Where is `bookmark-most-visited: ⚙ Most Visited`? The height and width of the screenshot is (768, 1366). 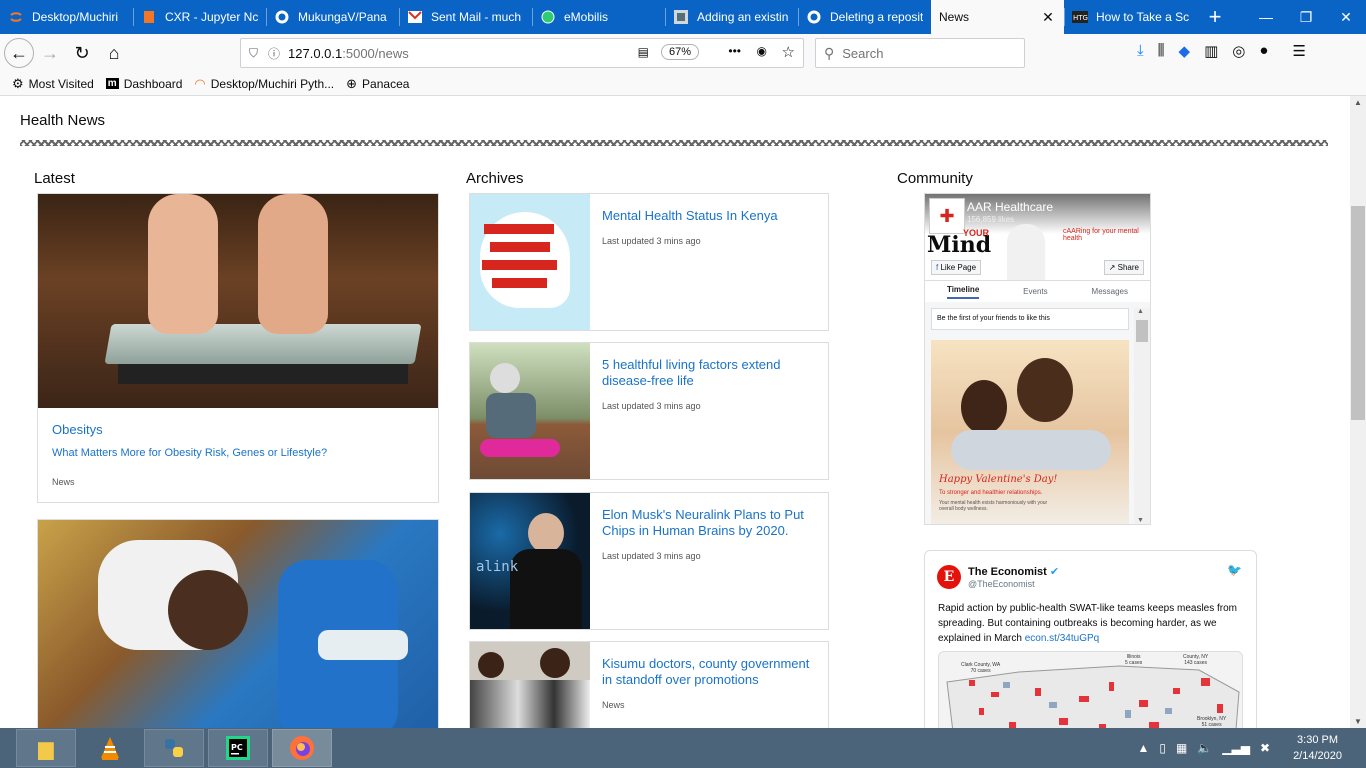
bookmark-most-visited: ⚙ Most Visited is located at coordinates (53, 84).